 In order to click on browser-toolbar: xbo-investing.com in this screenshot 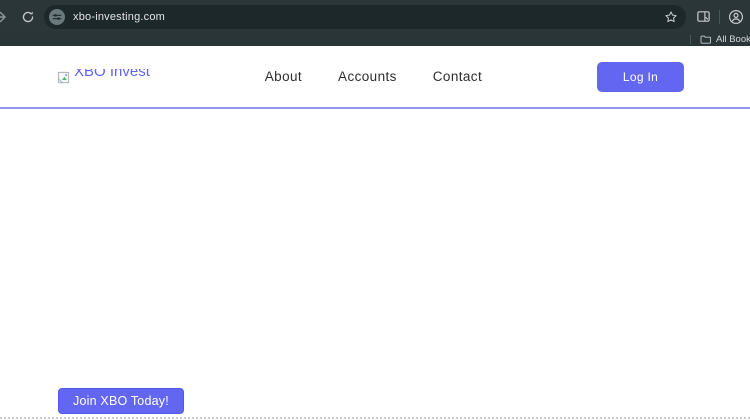, I will do `click(375, 16)`.